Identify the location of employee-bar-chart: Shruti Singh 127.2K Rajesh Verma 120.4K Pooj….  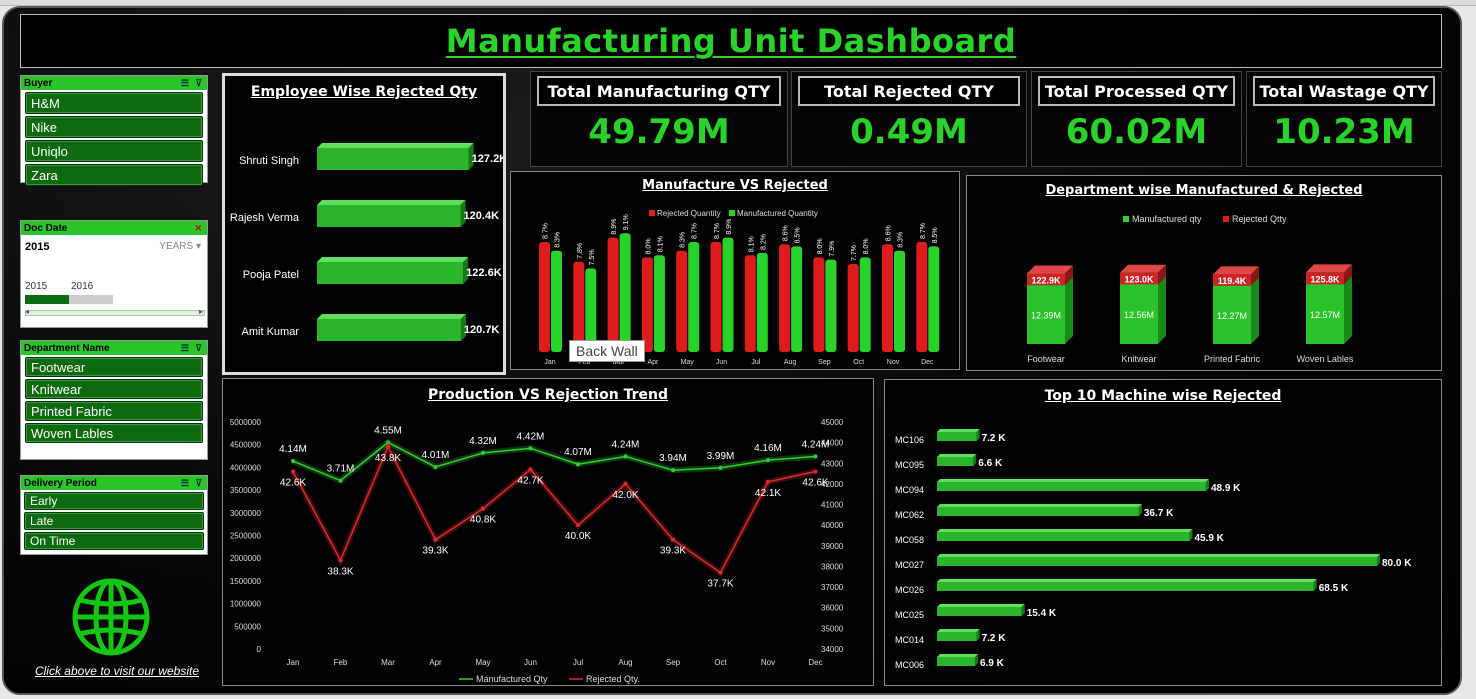
(366, 242).